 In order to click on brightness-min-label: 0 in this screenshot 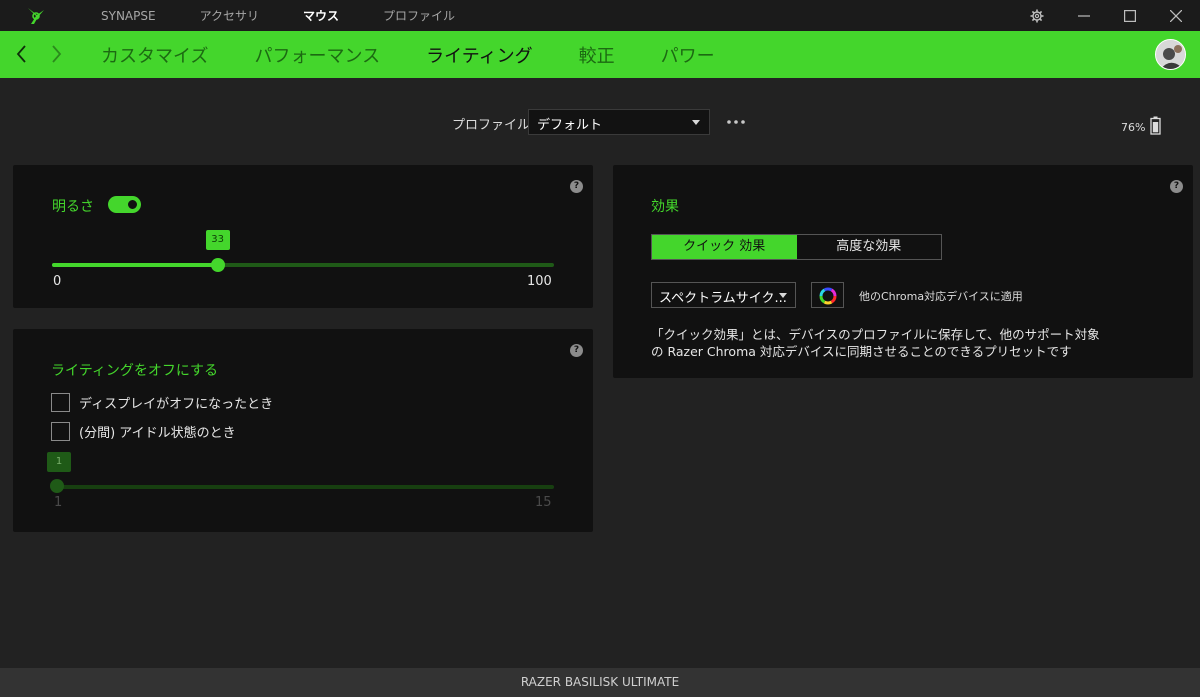, I will do `click(57, 281)`.